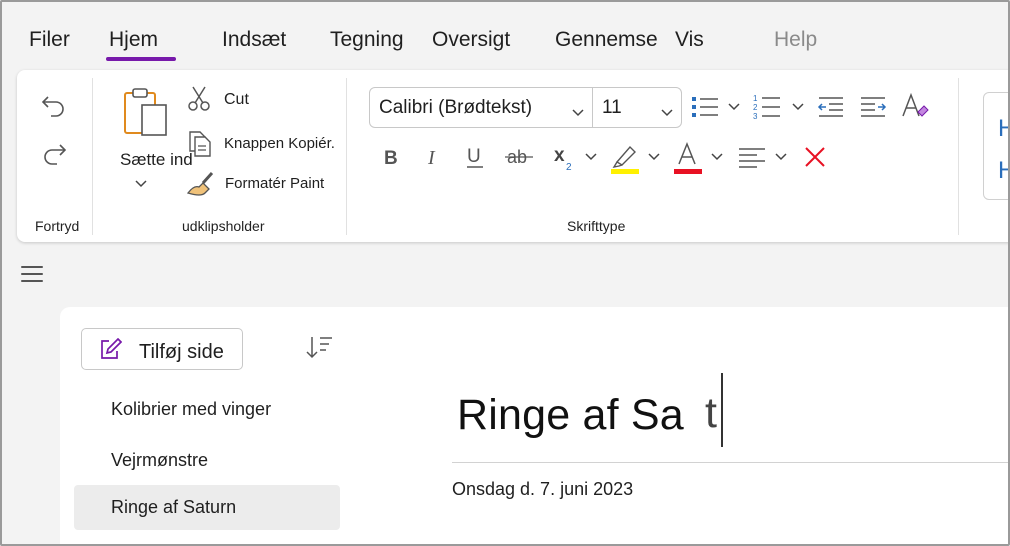 The width and height of the screenshot is (1010, 546). Describe the element at coordinates (767, 107) in the screenshot. I see `numbered-list-icon: 123` at that location.